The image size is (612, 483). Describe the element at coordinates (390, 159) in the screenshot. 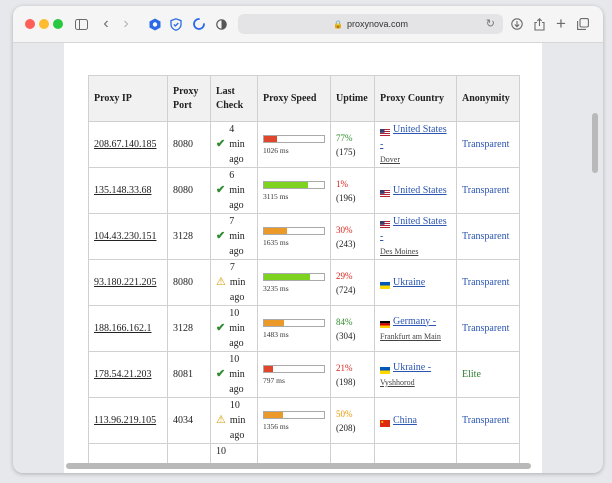

I see `city-link: Dover` at that location.